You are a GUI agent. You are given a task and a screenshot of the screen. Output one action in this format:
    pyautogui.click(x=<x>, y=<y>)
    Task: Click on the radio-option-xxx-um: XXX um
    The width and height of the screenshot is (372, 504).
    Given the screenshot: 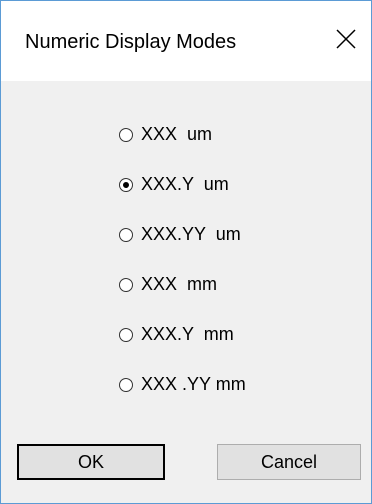 What is the action you would take?
    pyautogui.click(x=229, y=136)
    